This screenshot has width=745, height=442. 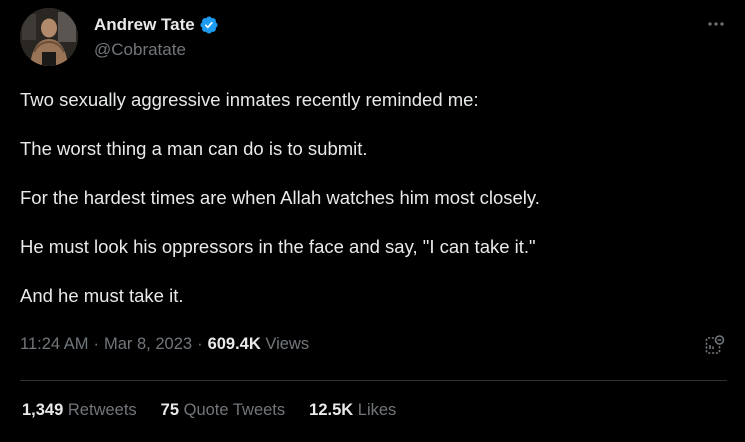 What do you see at coordinates (102, 410) in the screenshot?
I see `retweets-label: Retweets` at bounding box center [102, 410].